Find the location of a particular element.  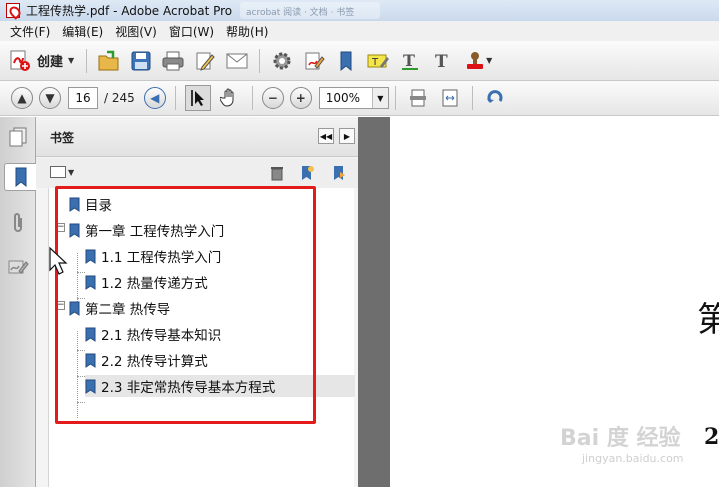

go-back-button: ◀ is located at coordinates (154, 98).